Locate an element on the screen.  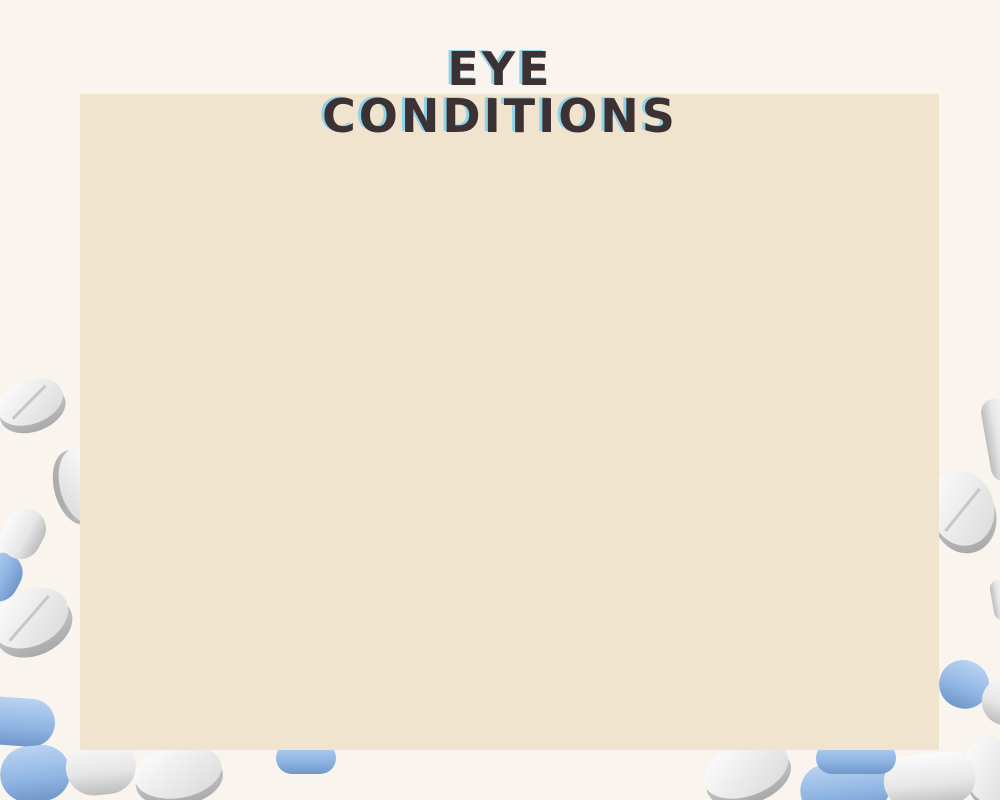
page-title: EYE CONDITIONS is located at coordinates (500, 93).